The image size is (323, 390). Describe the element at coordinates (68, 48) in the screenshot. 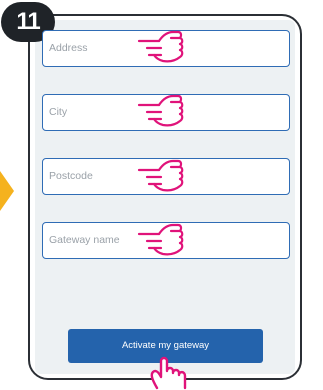

I see `address-placeholder: Address` at that location.